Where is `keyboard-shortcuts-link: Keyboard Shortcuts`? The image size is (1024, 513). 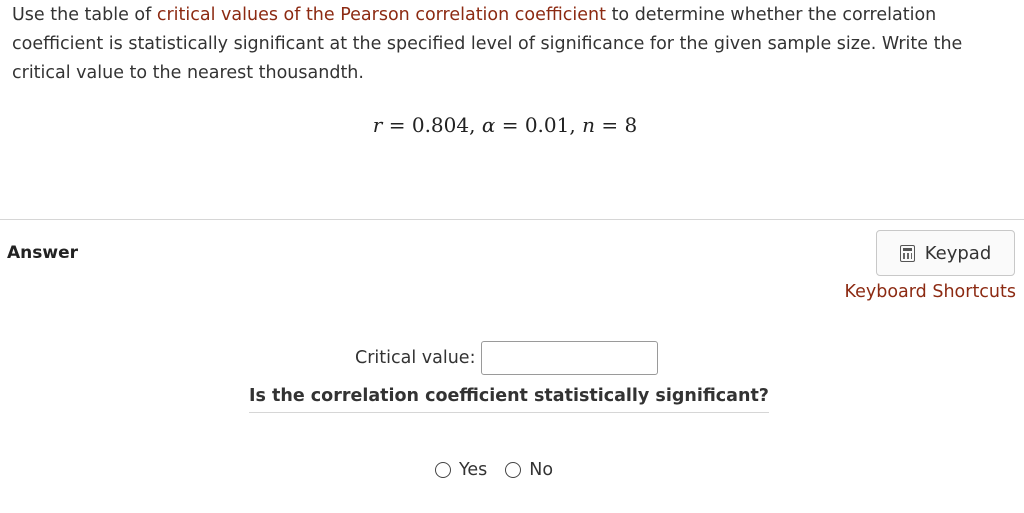 keyboard-shortcuts-link: Keyboard Shortcuts is located at coordinates (930, 292).